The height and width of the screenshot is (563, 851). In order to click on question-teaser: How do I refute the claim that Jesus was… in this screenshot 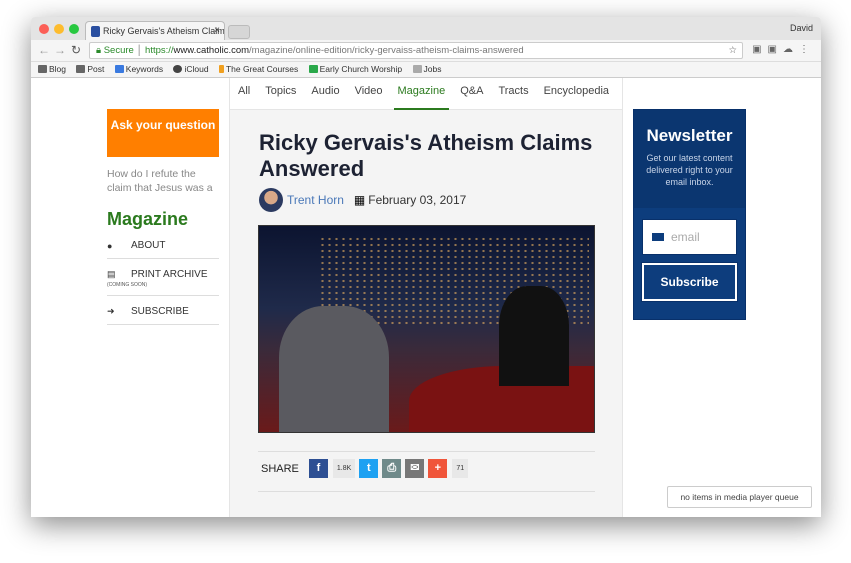, I will do `click(163, 181)`.